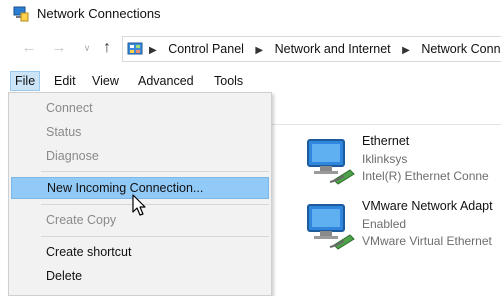 The height and width of the screenshot is (296, 501). Describe the element at coordinates (427, 206) in the screenshot. I see `connection-name: VMware Network Adapt` at that location.